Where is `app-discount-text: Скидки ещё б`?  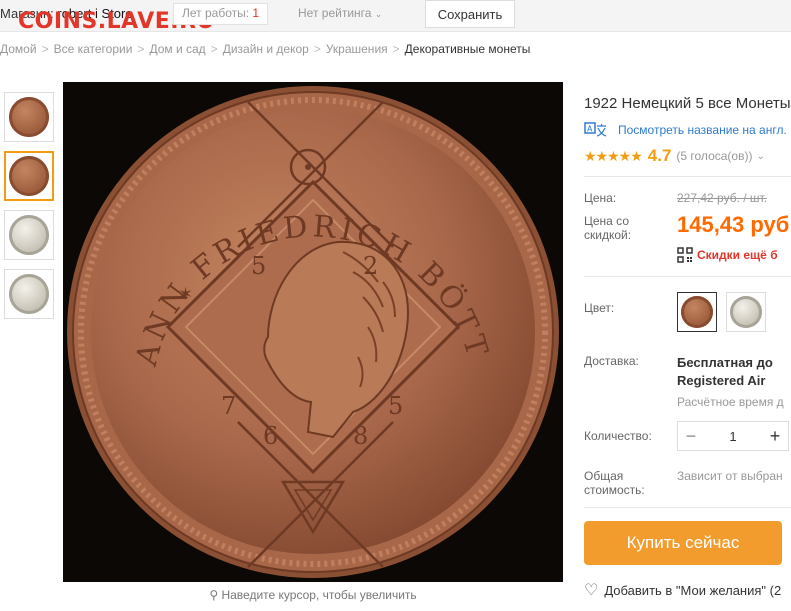
app-discount-text: Скидки ещё б is located at coordinates (737, 255).